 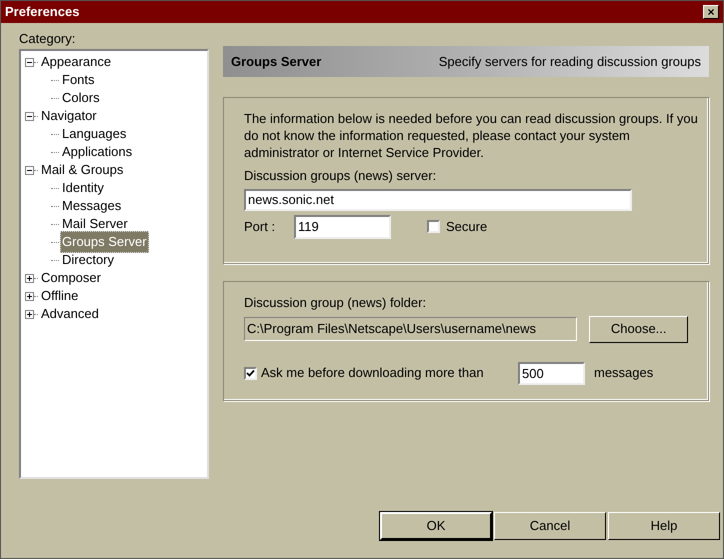 What do you see at coordinates (569, 61) in the screenshot?
I see `section-description: Specify servers for reading discussion groups` at bounding box center [569, 61].